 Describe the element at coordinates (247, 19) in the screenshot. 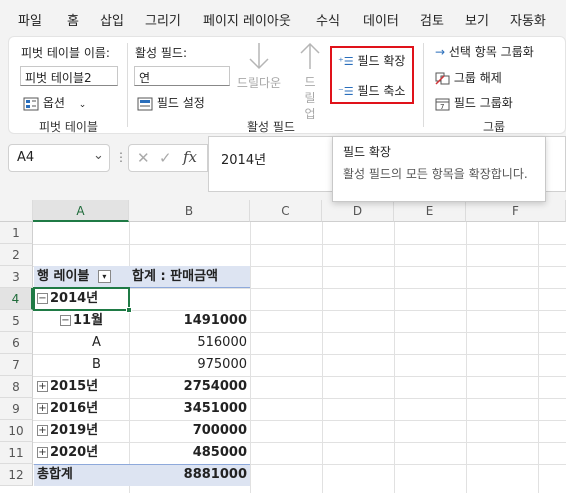

I see `tab-page-layout: 페이지 레이아웃` at that location.